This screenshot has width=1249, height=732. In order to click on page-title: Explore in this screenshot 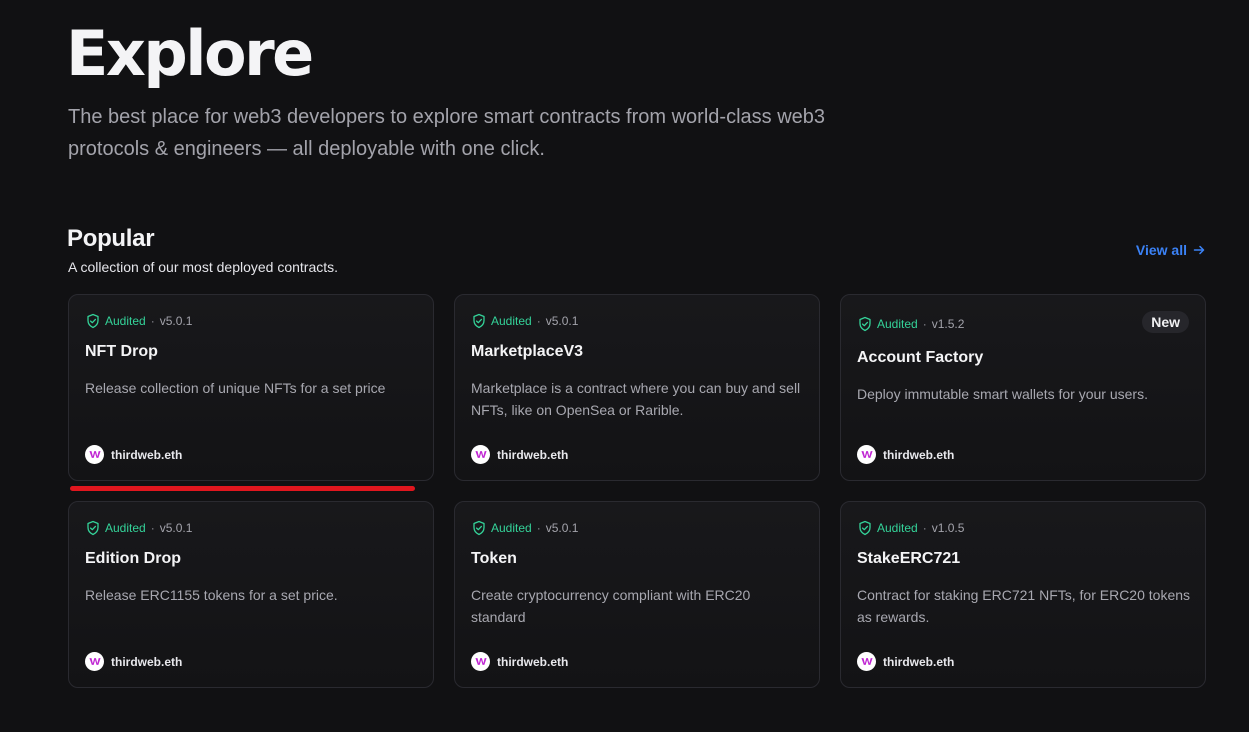, I will do `click(190, 53)`.